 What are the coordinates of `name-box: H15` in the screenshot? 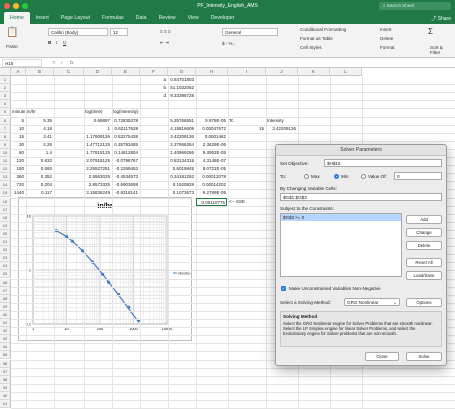 It's located at (22, 63).